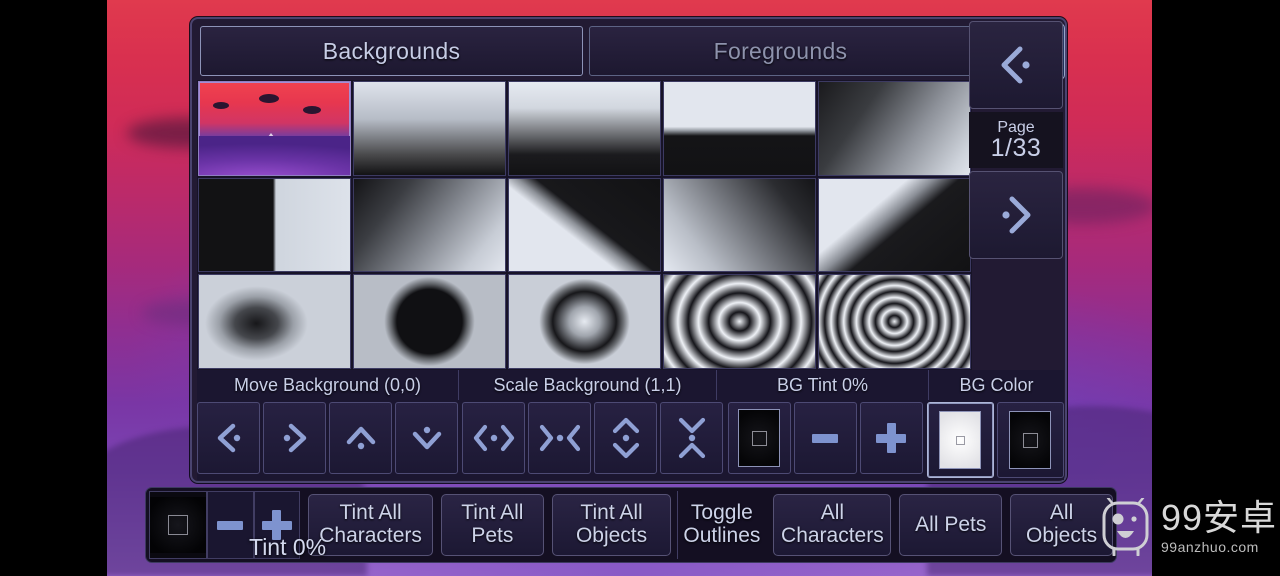  Describe the element at coordinates (492, 513) in the screenshot. I see `tint-all-pets-line1: Tint All` at that location.